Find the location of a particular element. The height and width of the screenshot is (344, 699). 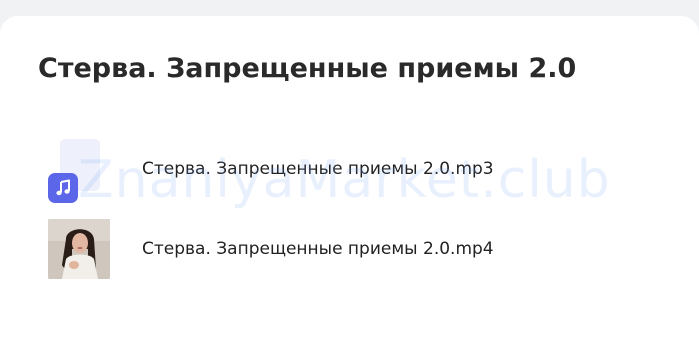

file-name-audio: Стерва. Запрещенные приемы 2.0.mp3 is located at coordinates (318, 169).